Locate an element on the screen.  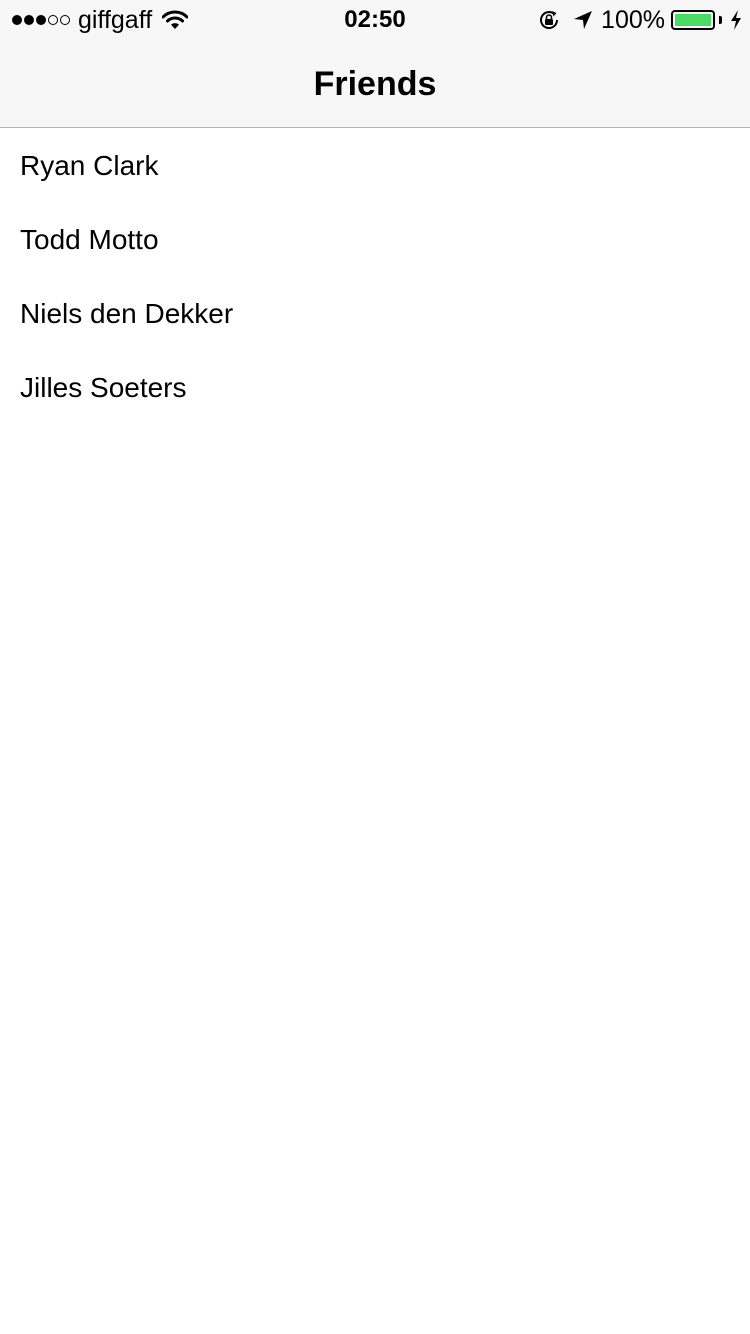
status-bar: giffgaff 02:50 100% is located at coordinates (375, 20).